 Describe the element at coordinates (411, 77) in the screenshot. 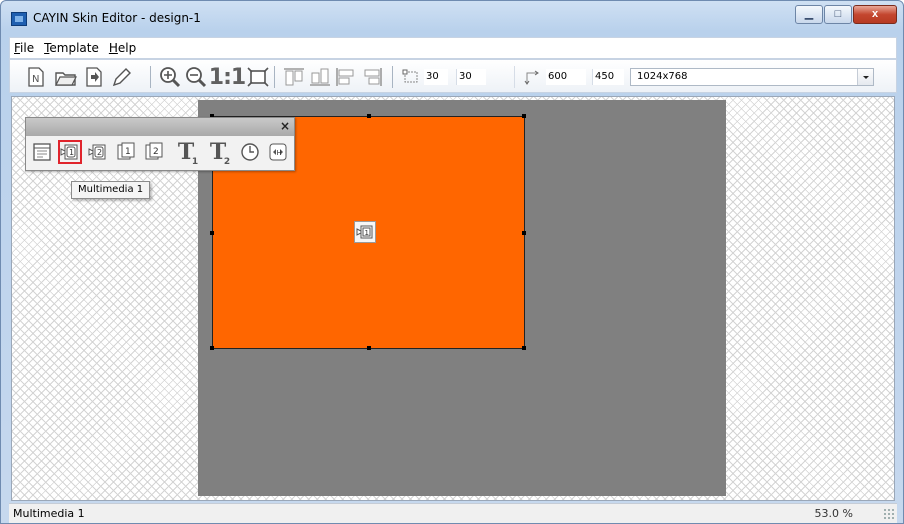

I see `position-icon` at that location.